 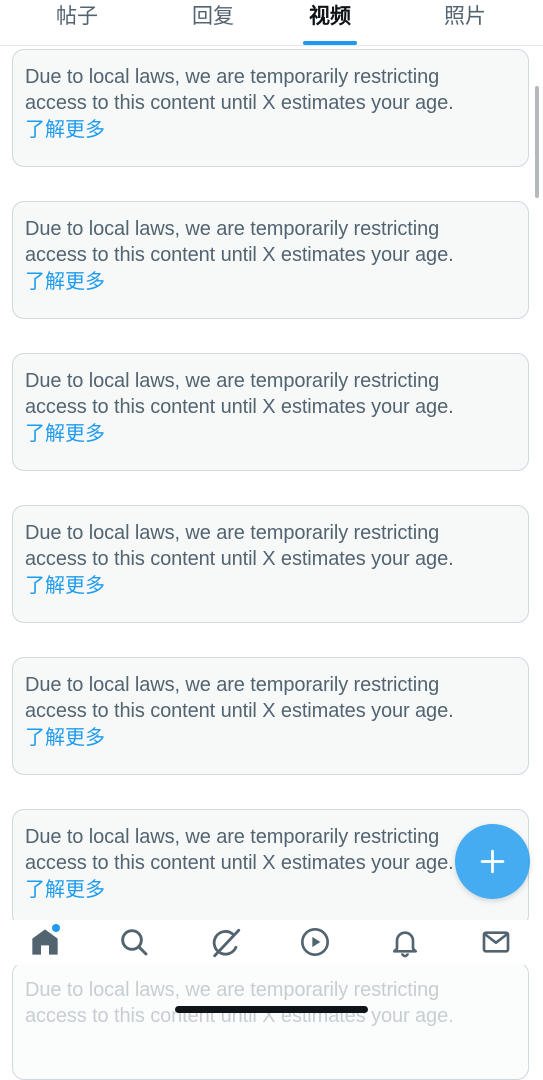 I want to click on messages-mail-icon, so click(x=496, y=942).